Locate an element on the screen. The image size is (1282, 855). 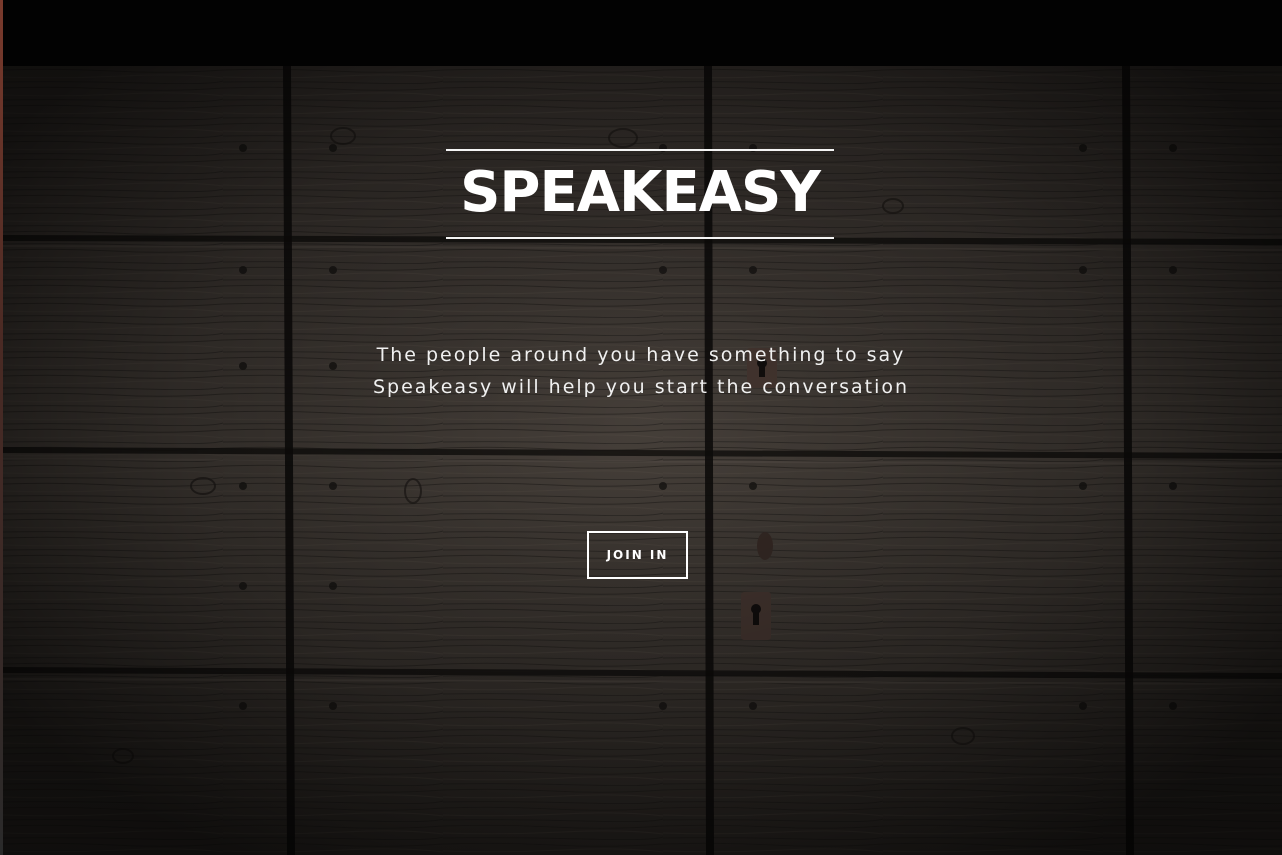
top-bar is located at coordinates (641, 33).